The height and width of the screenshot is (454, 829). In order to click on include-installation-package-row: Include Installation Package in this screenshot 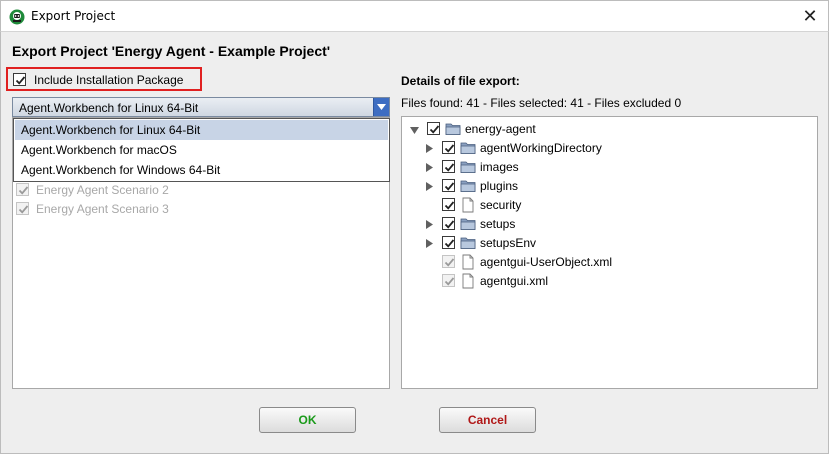, I will do `click(104, 79)`.